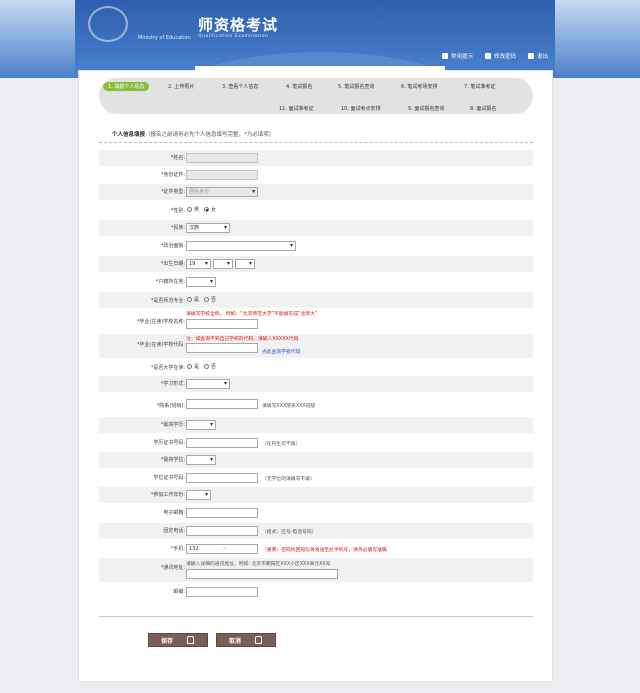 This screenshot has width=640, height=693. I want to click on name-label: *姓名:, so click(177, 158).